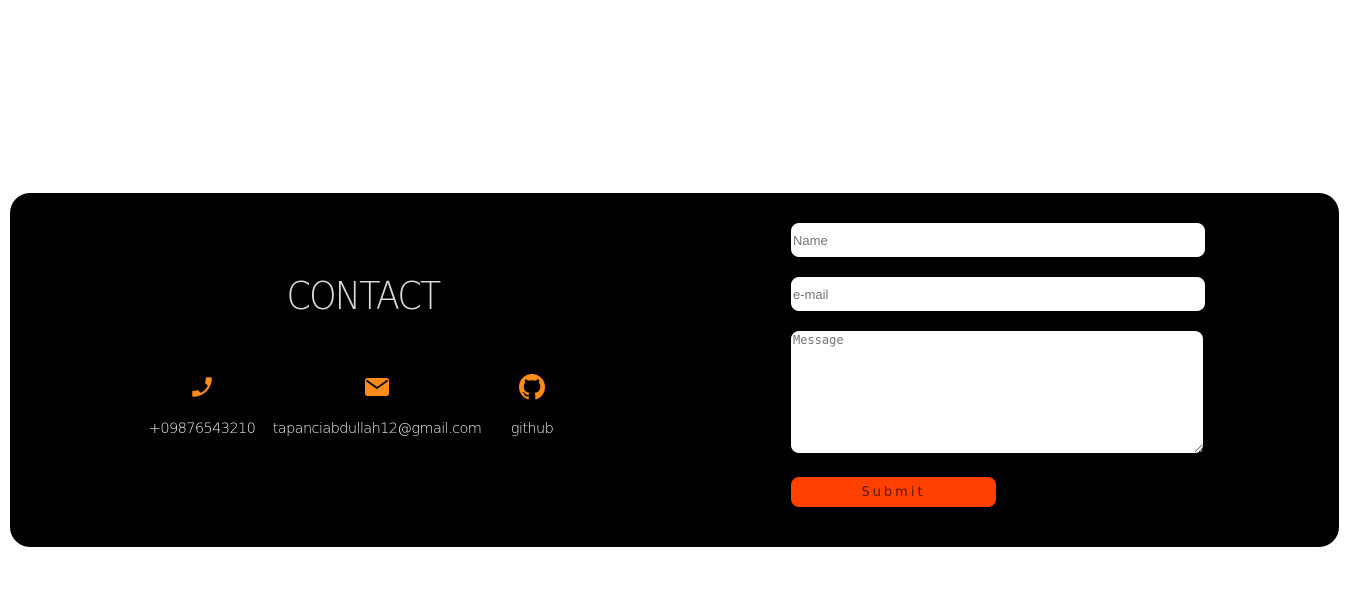  I want to click on contact-item-github: github, so click(532, 405).